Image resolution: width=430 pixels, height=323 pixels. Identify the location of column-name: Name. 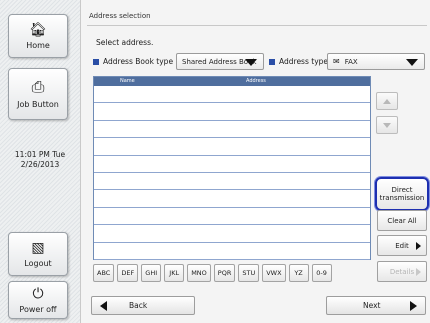
(127, 81).